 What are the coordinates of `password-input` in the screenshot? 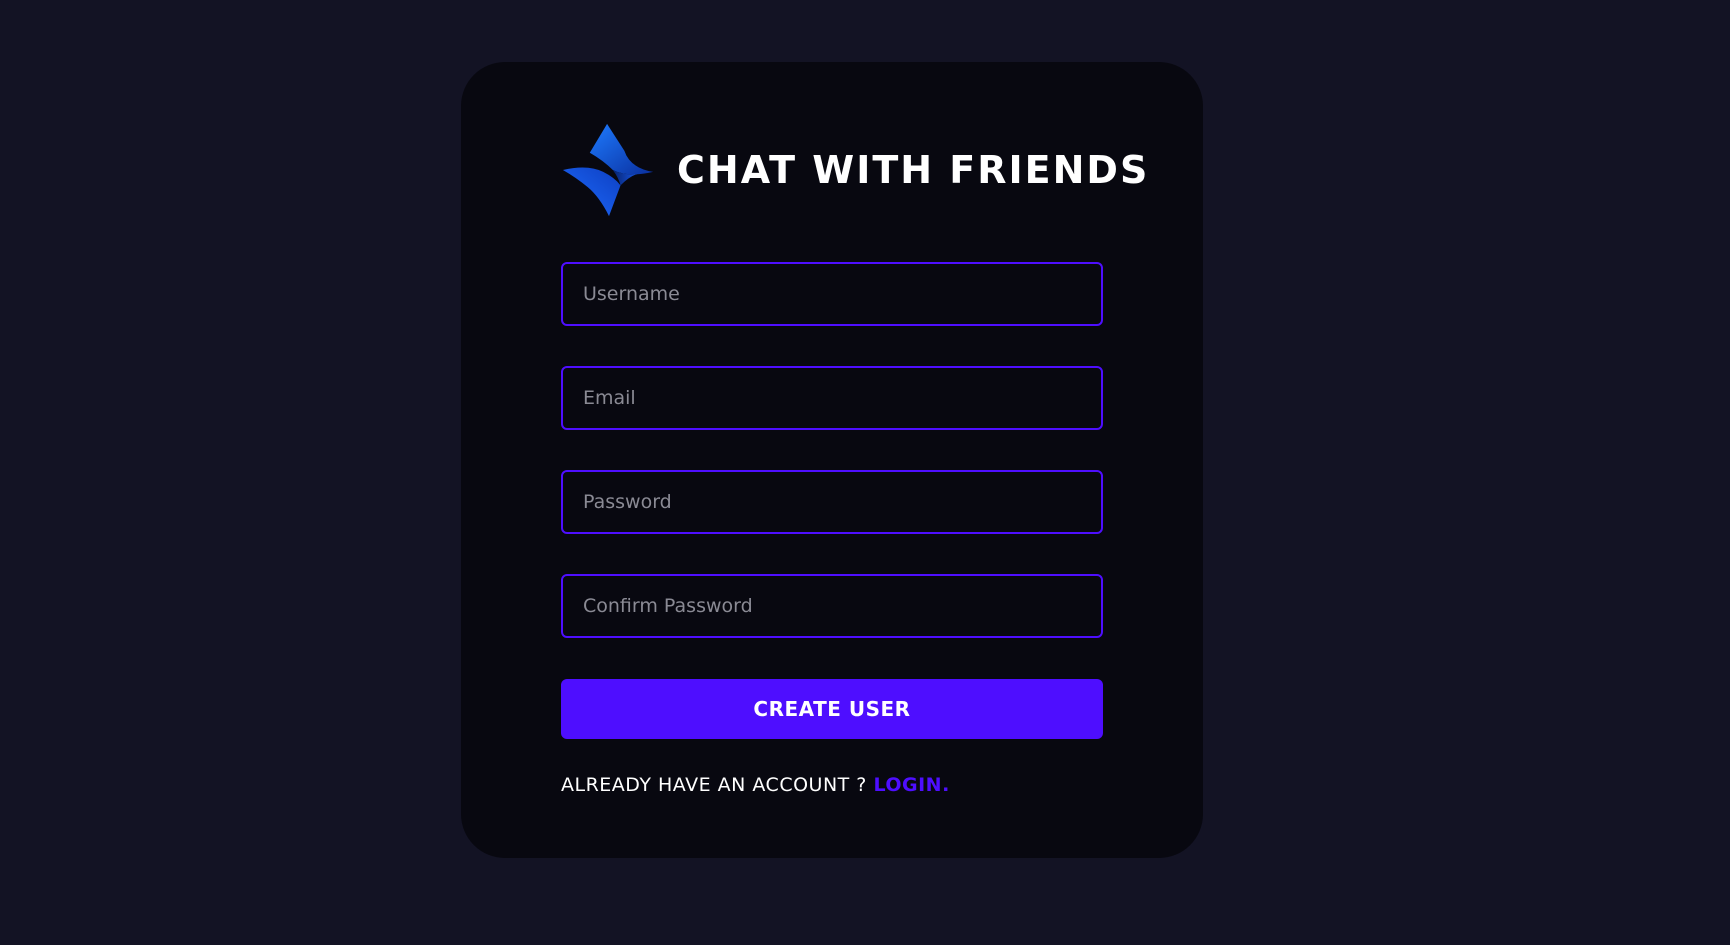 It's located at (832, 502).